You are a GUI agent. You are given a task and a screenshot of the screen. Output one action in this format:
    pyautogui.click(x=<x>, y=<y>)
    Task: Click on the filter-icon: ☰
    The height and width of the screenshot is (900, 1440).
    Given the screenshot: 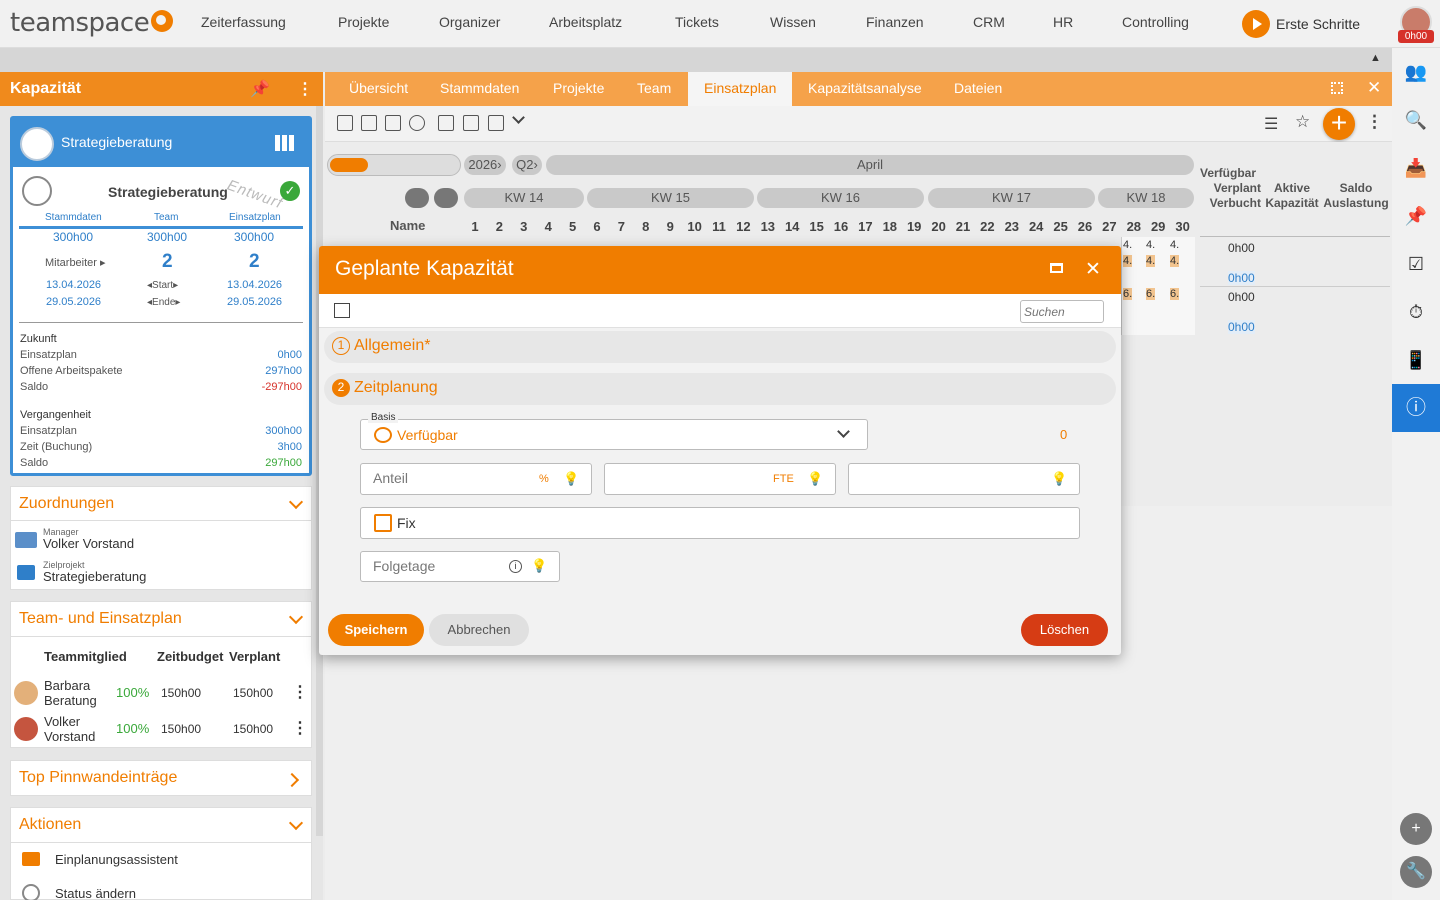 What is the action you would take?
    pyautogui.click(x=1271, y=124)
    